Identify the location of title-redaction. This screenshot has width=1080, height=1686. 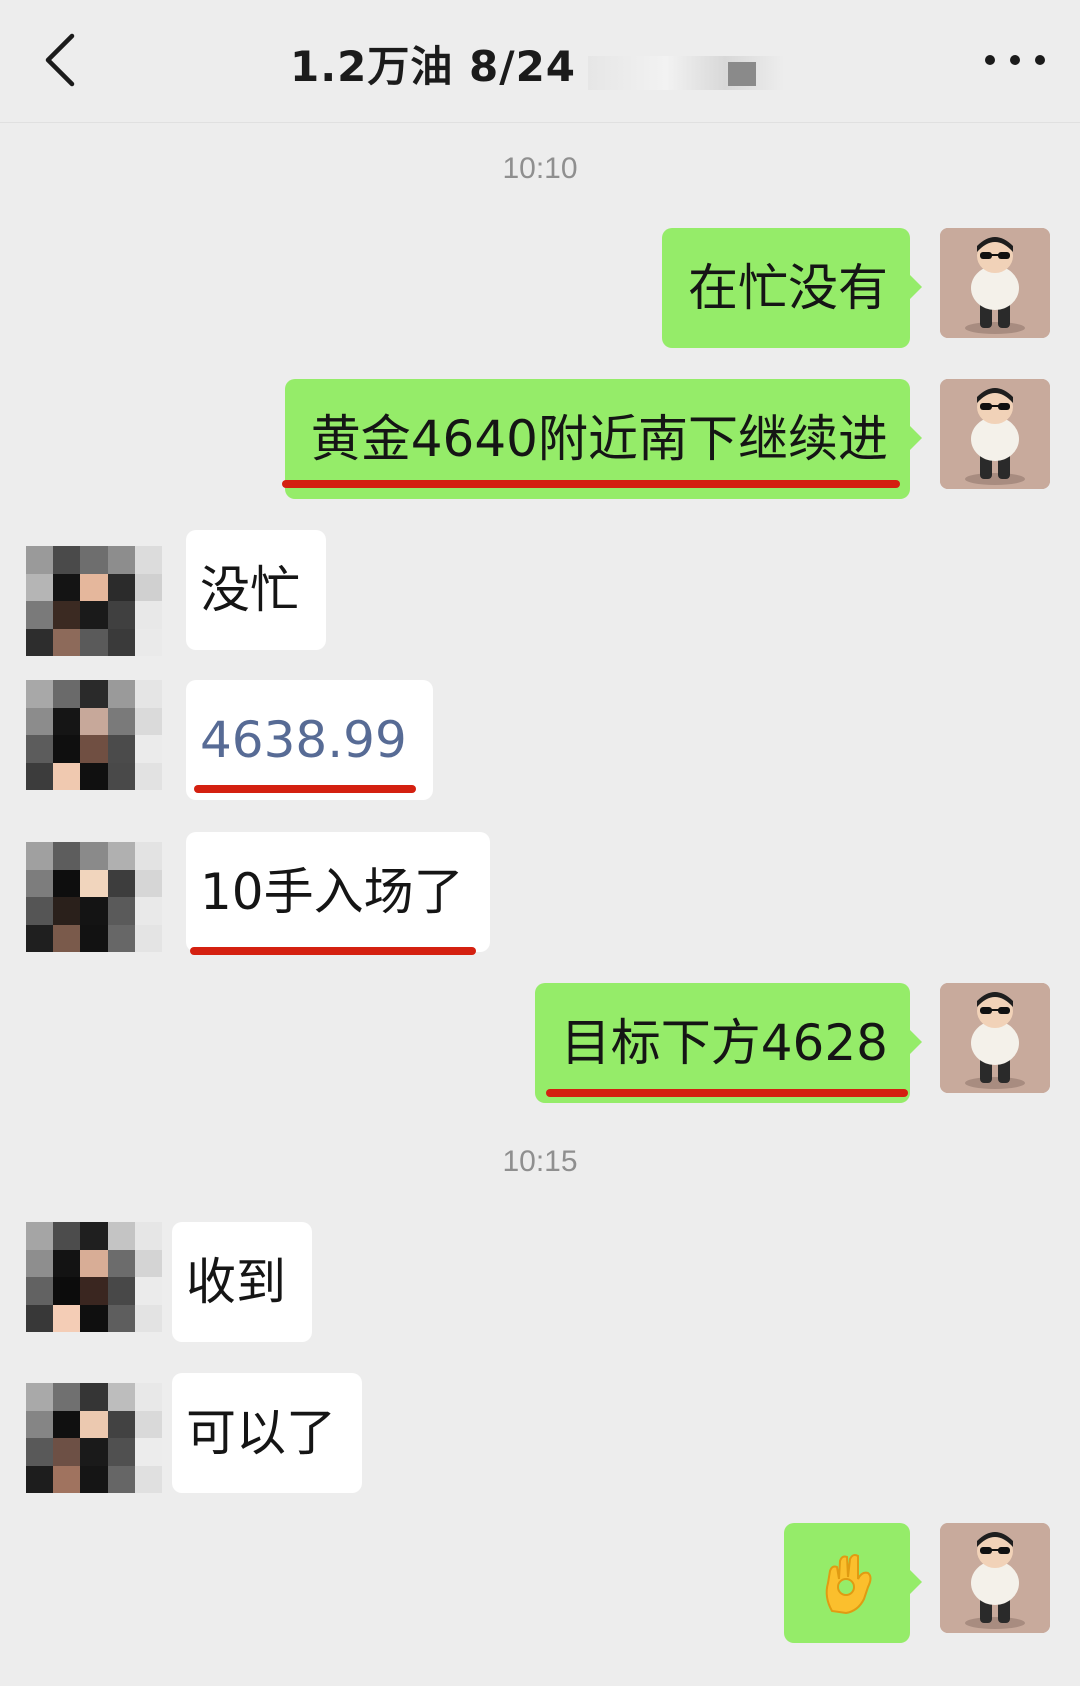
(686, 73).